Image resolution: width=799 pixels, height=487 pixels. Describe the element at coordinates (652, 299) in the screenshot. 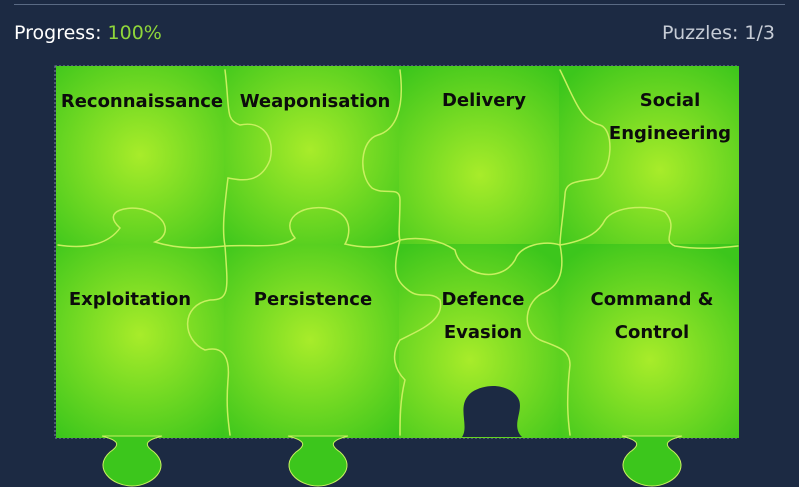

I see `piece-label-command-control-line1: Command &` at that location.